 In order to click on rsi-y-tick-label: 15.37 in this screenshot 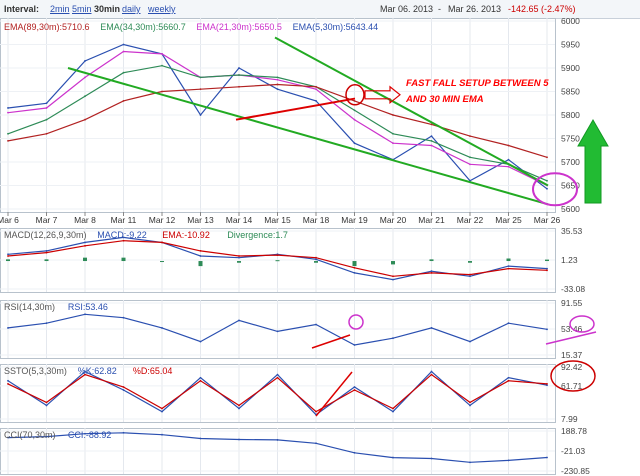, I will do `click(572, 355)`.